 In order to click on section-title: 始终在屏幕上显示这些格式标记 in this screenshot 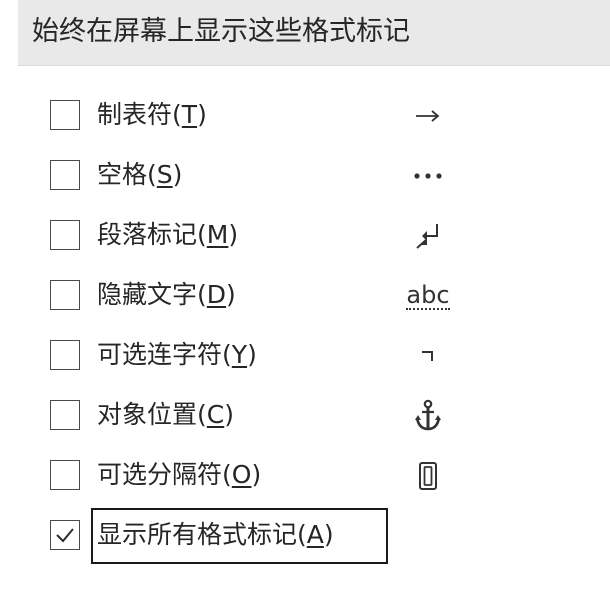, I will do `click(221, 31)`.